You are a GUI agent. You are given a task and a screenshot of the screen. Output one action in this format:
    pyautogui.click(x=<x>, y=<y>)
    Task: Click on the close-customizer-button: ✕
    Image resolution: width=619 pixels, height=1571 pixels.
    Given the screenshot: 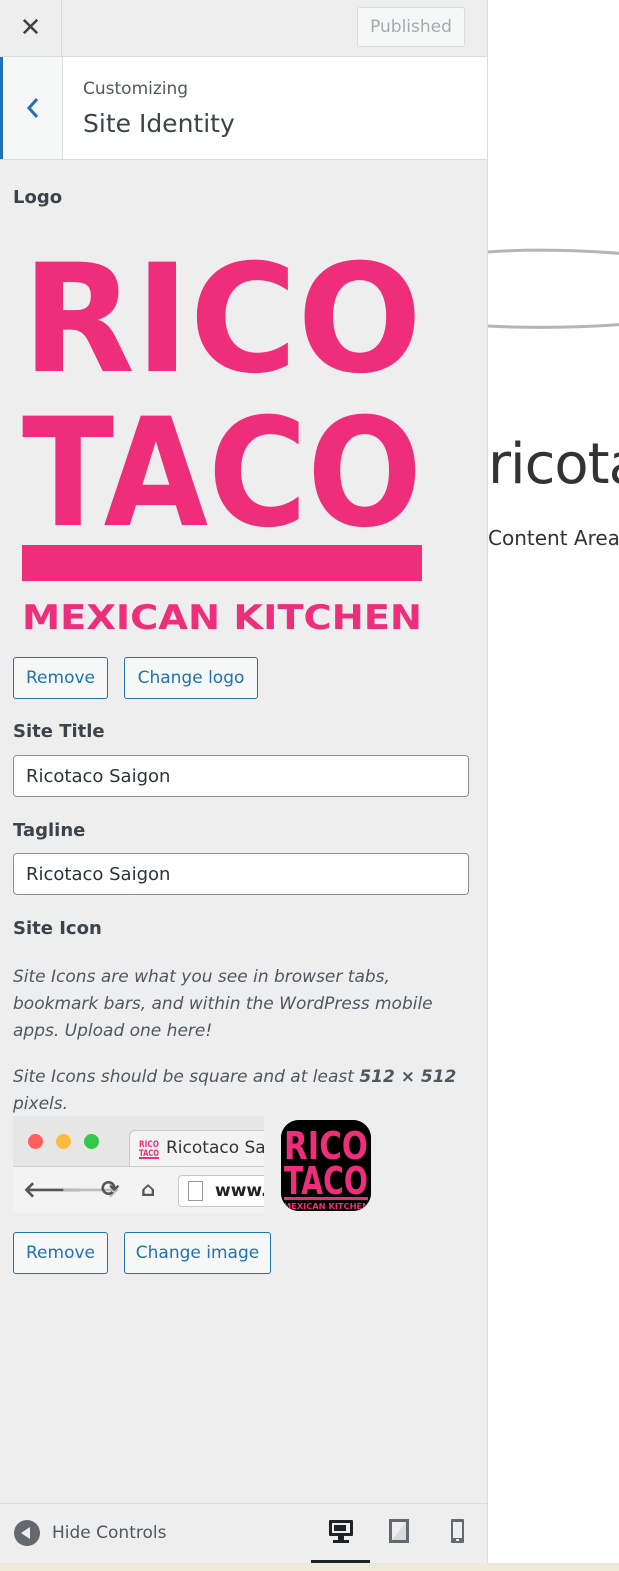 What is the action you would take?
    pyautogui.click(x=31, y=28)
    